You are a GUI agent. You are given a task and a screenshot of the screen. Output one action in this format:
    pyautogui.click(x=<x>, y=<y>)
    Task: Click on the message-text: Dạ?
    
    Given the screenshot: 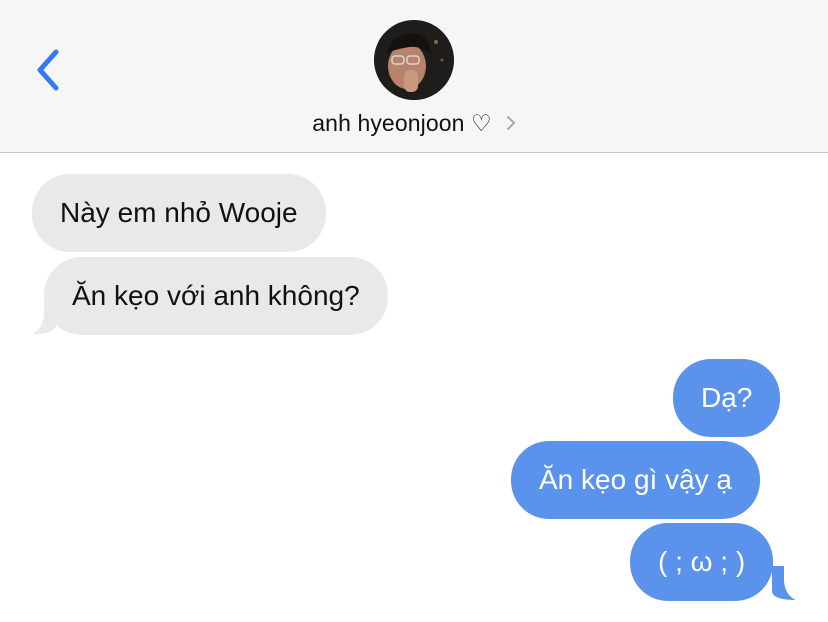 What is the action you would take?
    pyautogui.click(x=727, y=397)
    